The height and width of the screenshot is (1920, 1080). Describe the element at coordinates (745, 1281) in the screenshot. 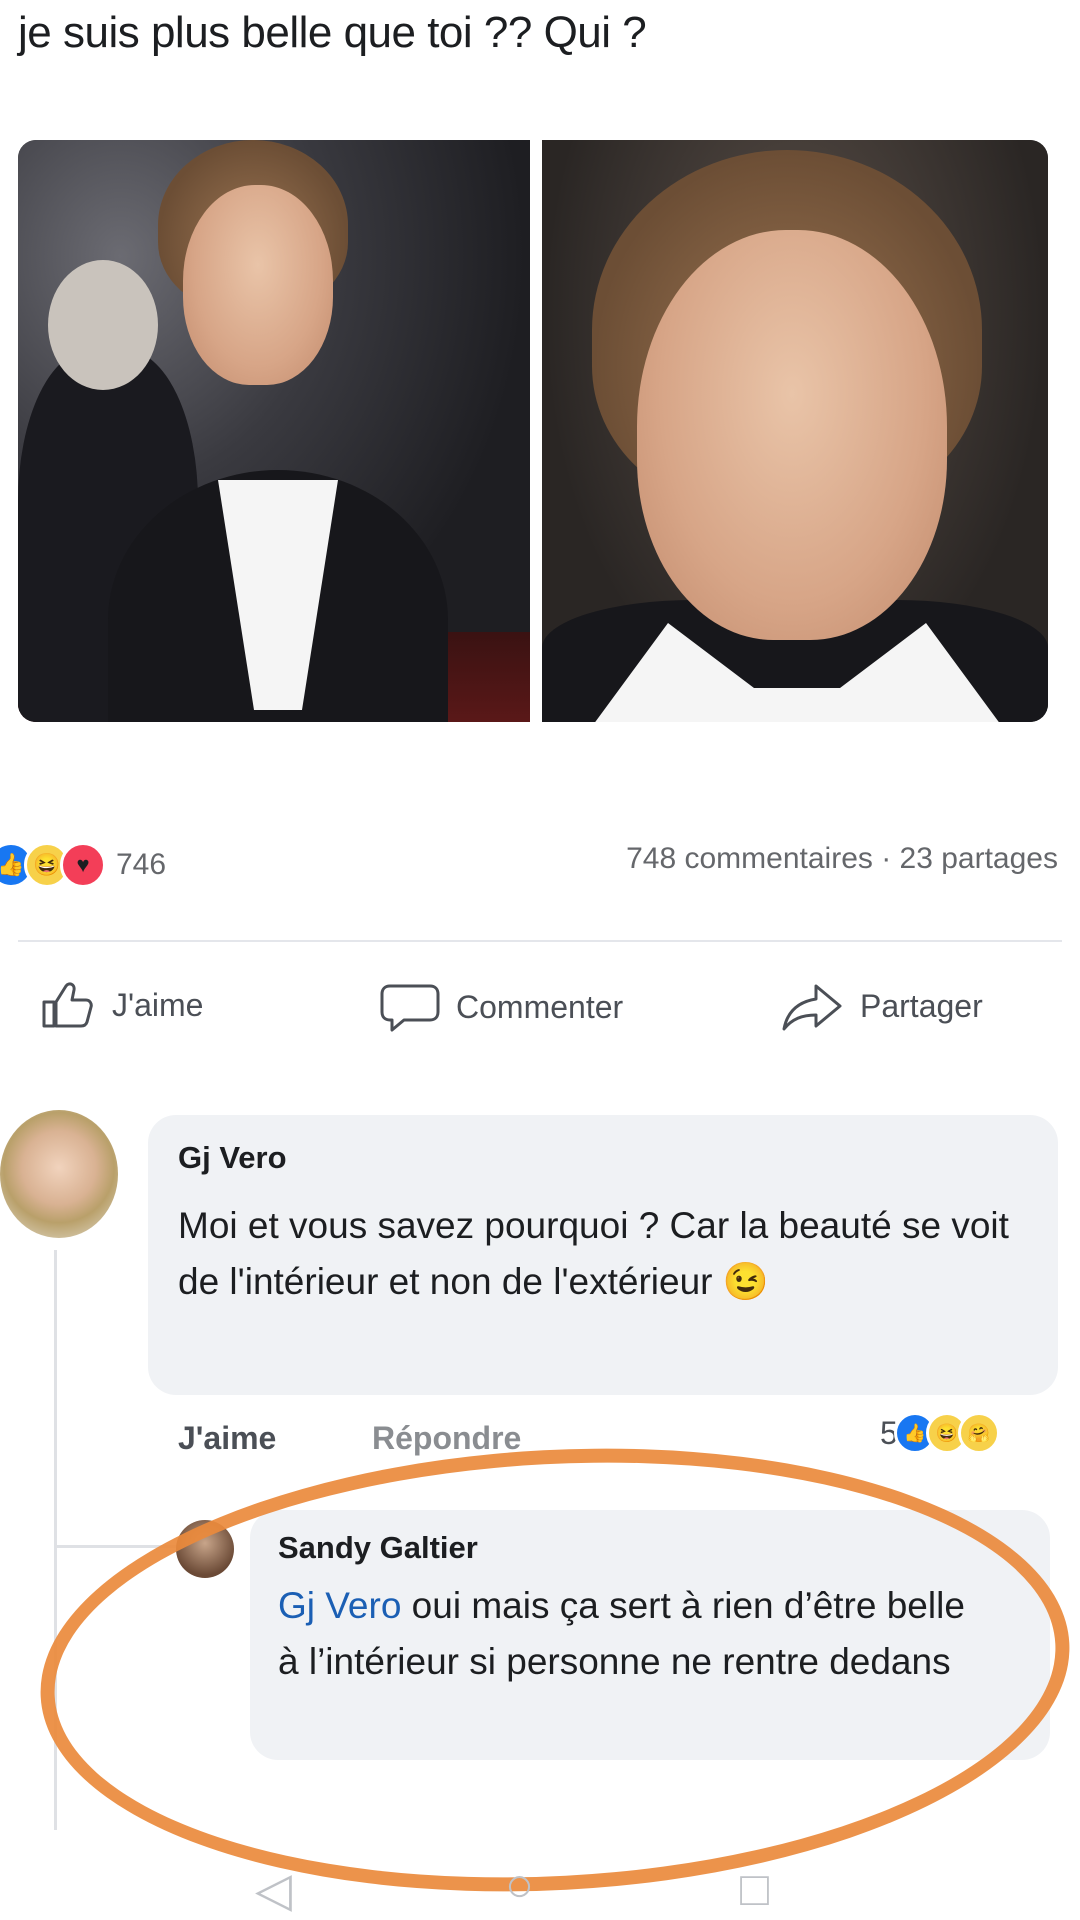

I see `wink-emoji-icon: 😉` at that location.